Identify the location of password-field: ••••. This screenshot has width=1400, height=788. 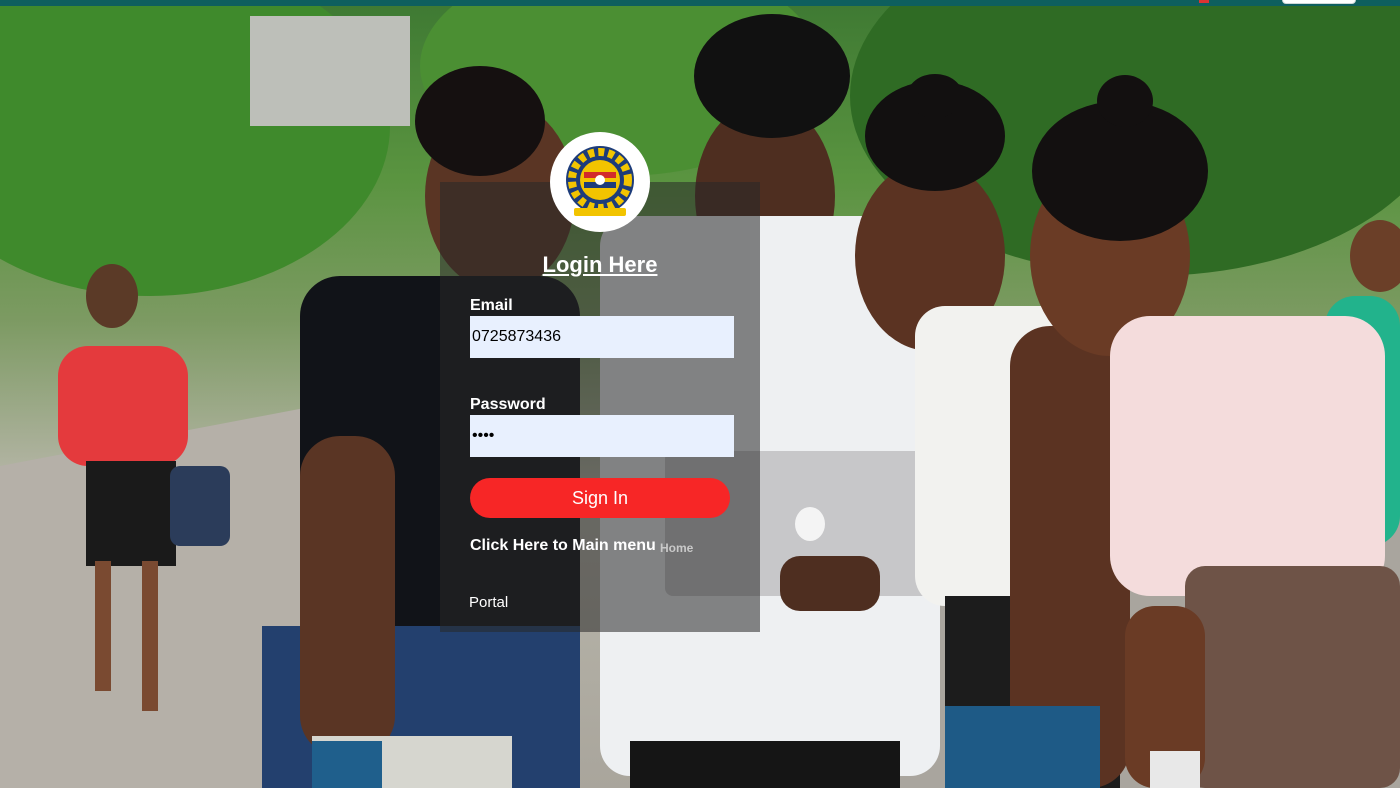
(602, 436).